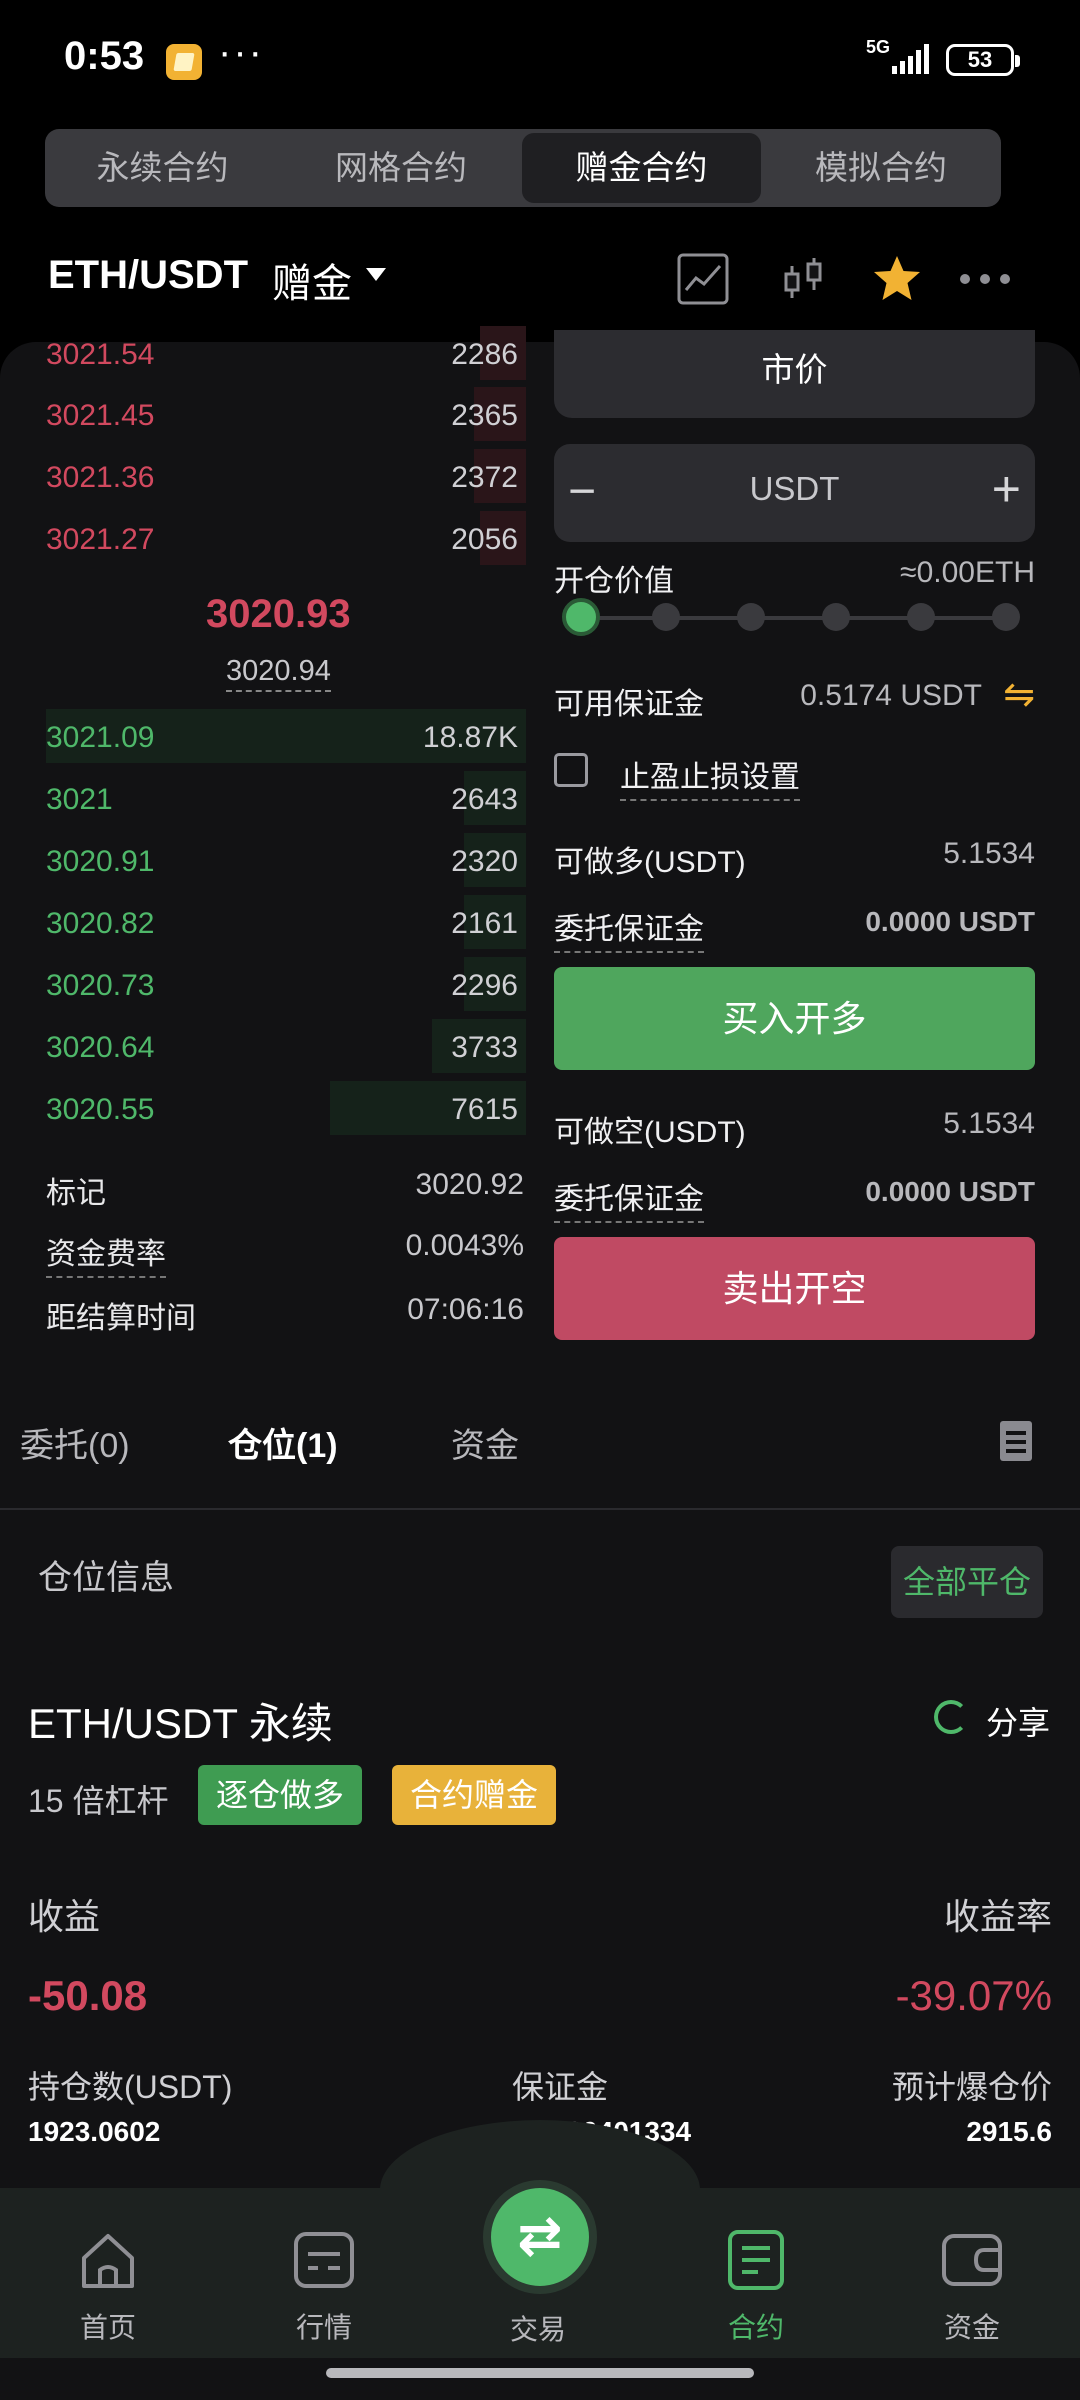 The image size is (1080, 2400). I want to click on ask-price: 3021.27, so click(100, 539).